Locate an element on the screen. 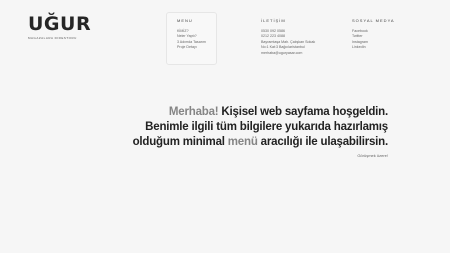  social-list: Facebook Twitter Instagram LinkedIn is located at coordinates (360, 40).